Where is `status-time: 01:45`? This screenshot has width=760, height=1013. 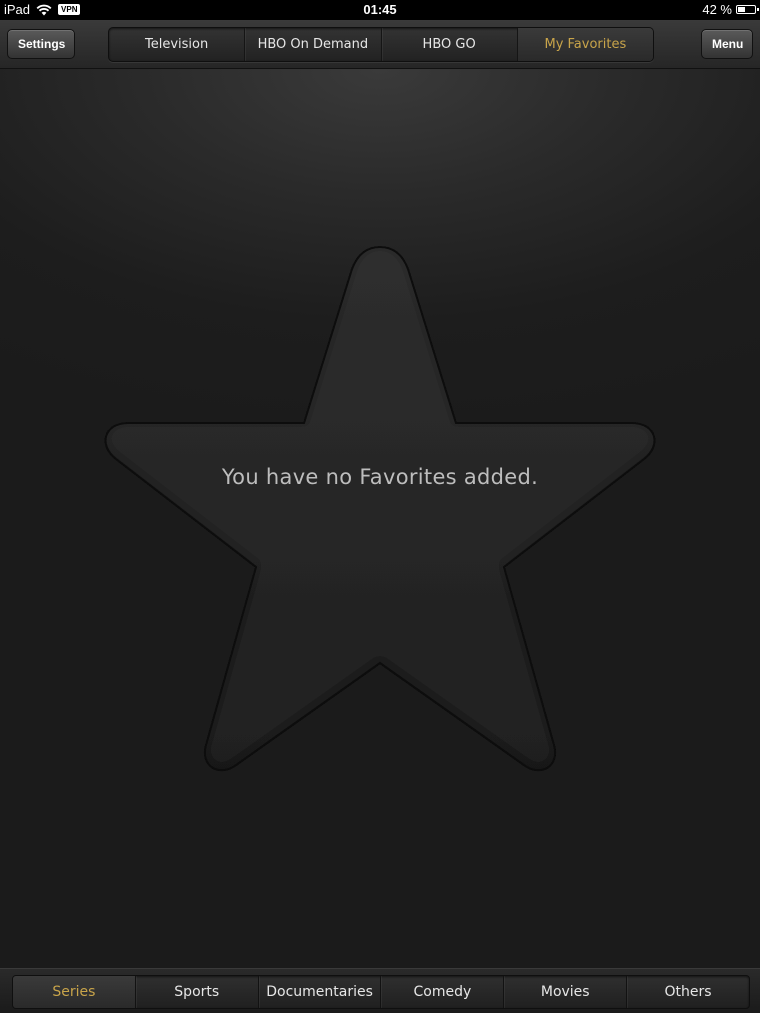 status-time: 01:45 is located at coordinates (380, 9).